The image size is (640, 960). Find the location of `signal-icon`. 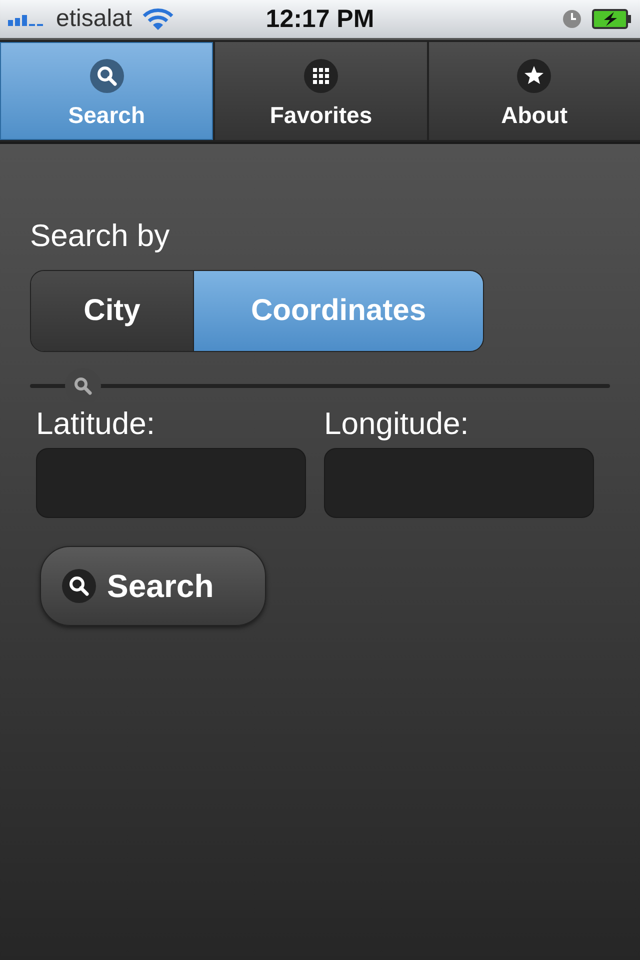

signal-icon is located at coordinates (27, 19).